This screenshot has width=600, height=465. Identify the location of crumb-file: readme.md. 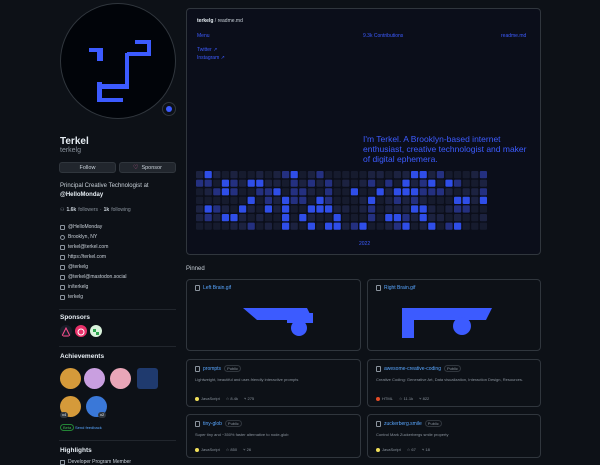
(230, 21).